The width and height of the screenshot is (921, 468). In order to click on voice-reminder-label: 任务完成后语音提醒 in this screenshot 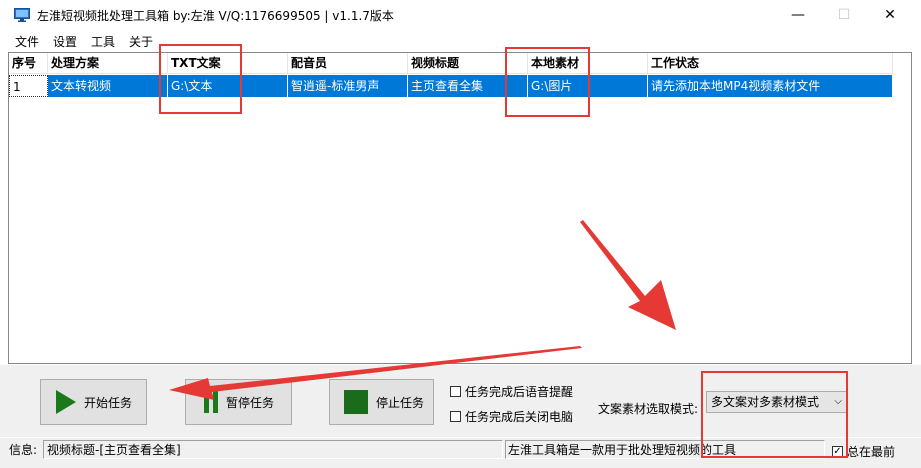, I will do `click(519, 392)`.